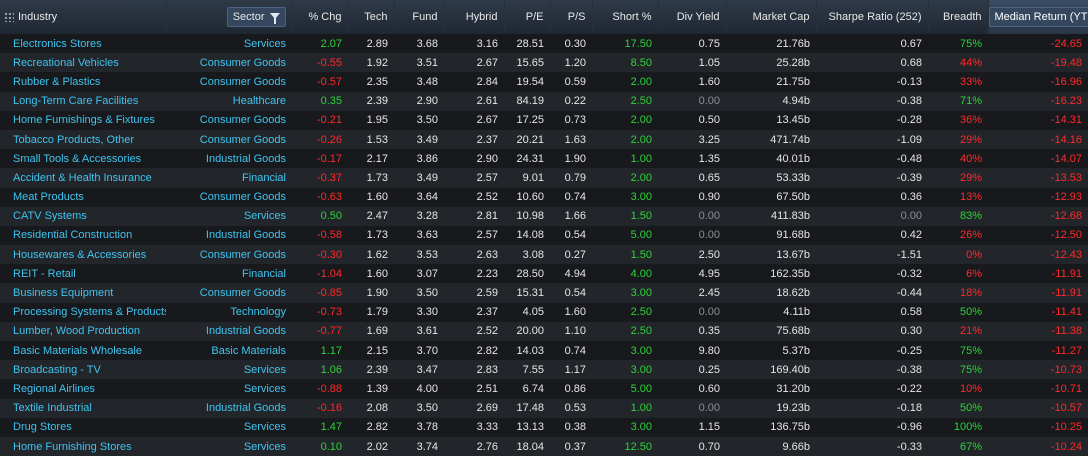 The image size is (1088, 456). Describe the element at coordinates (83, 158) in the screenshot. I see `cell-industry: Small Tools & Accessories` at that location.